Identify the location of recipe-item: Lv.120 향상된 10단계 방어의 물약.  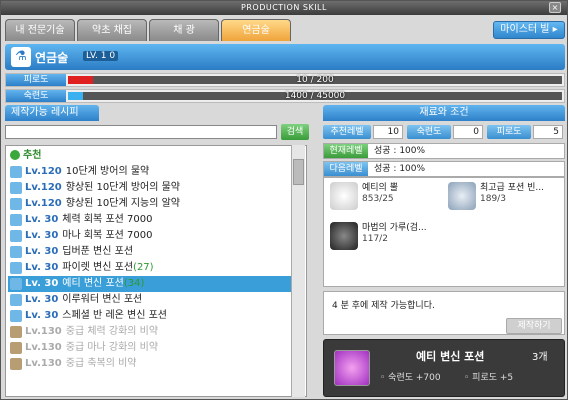
(156, 188).